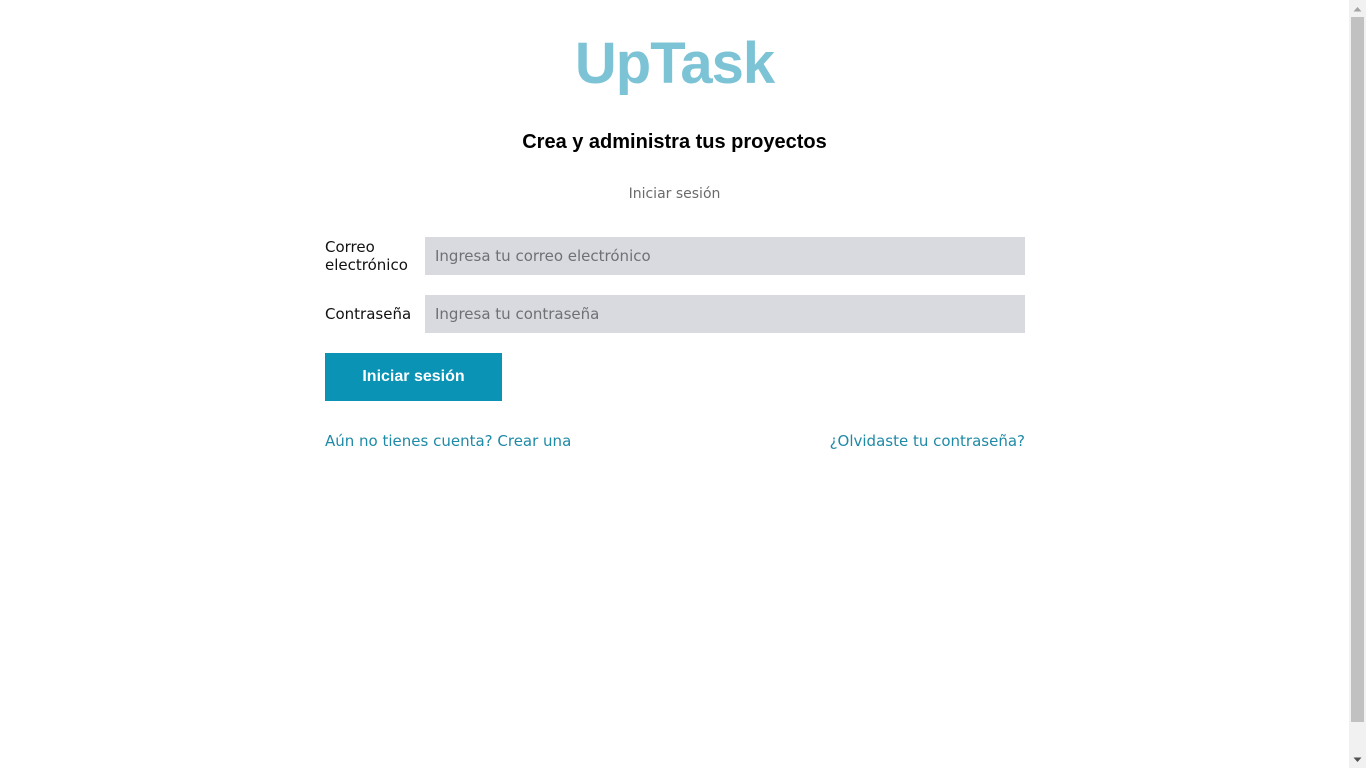 Image resolution: width=1366 pixels, height=768 pixels. I want to click on scrollbar-thumb, so click(1357, 369).